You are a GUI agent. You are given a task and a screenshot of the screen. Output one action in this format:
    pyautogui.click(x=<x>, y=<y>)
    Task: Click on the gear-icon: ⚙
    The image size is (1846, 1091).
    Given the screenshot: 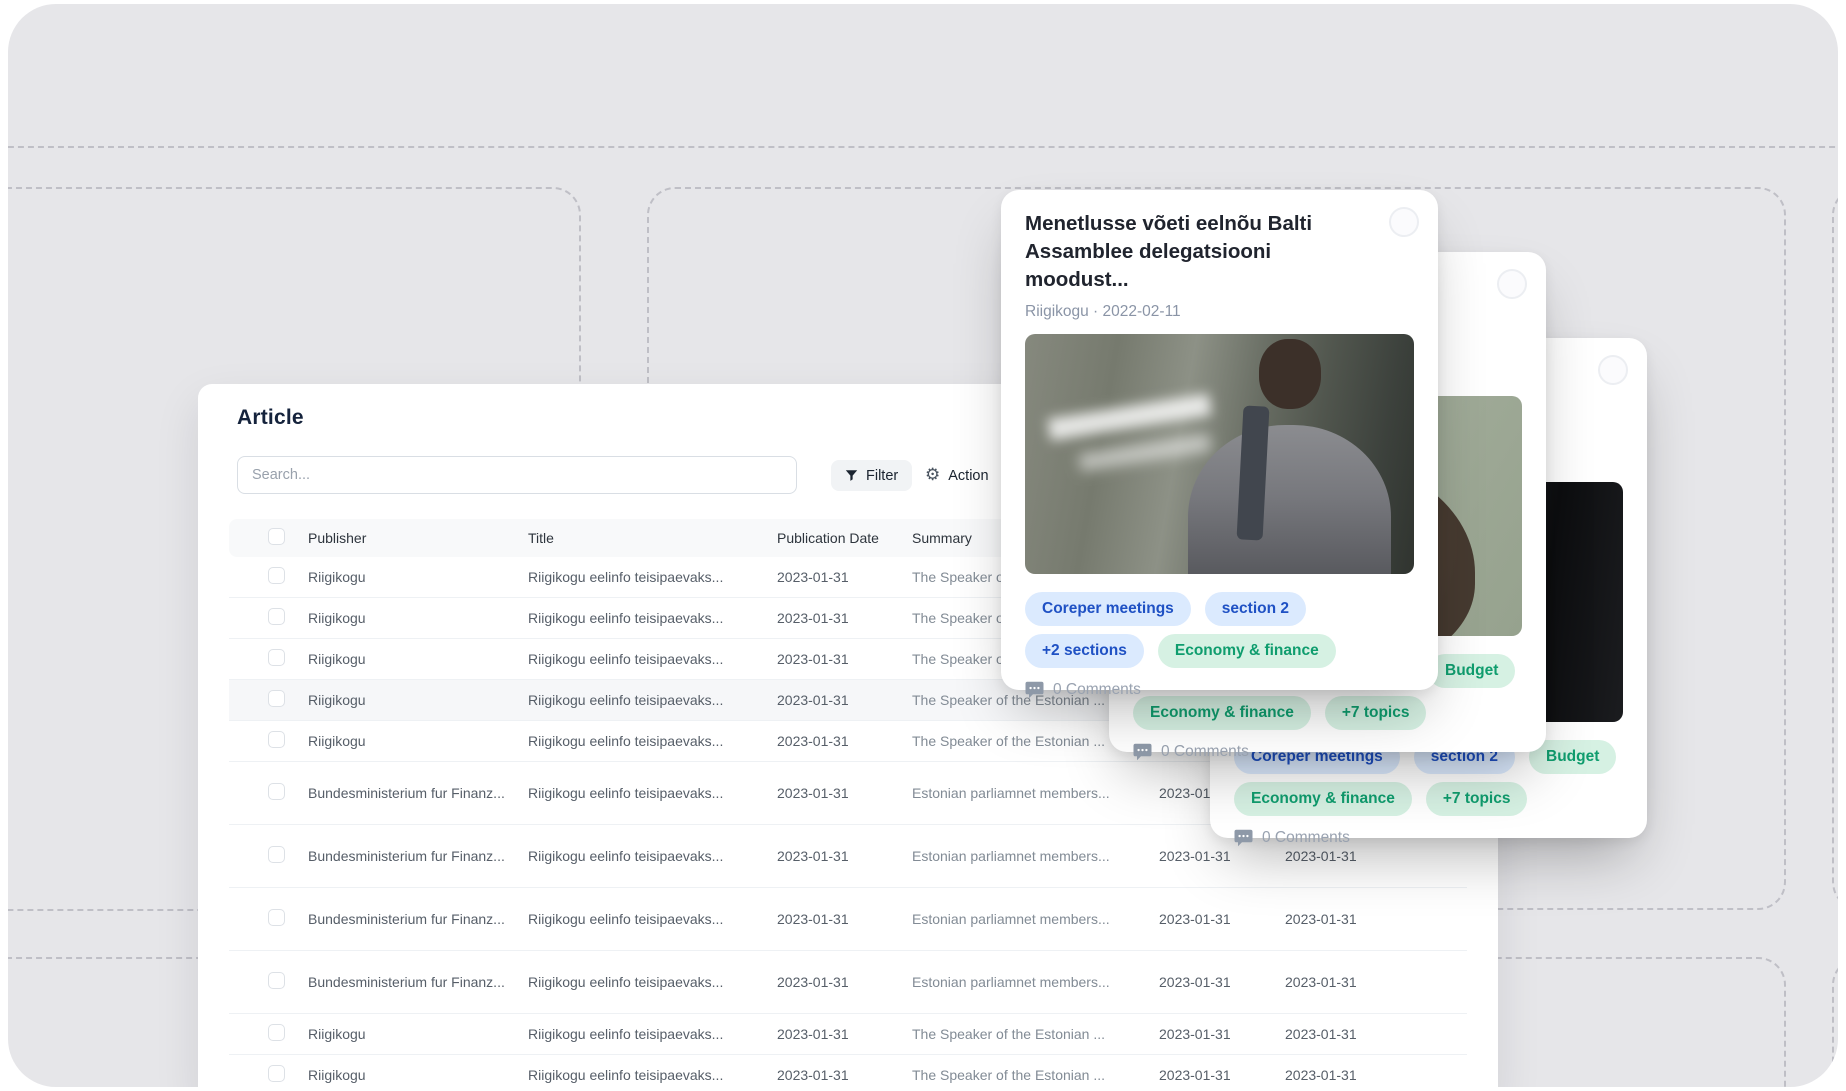 What is the action you would take?
    pyautogui.click(x=933, y=475)
    